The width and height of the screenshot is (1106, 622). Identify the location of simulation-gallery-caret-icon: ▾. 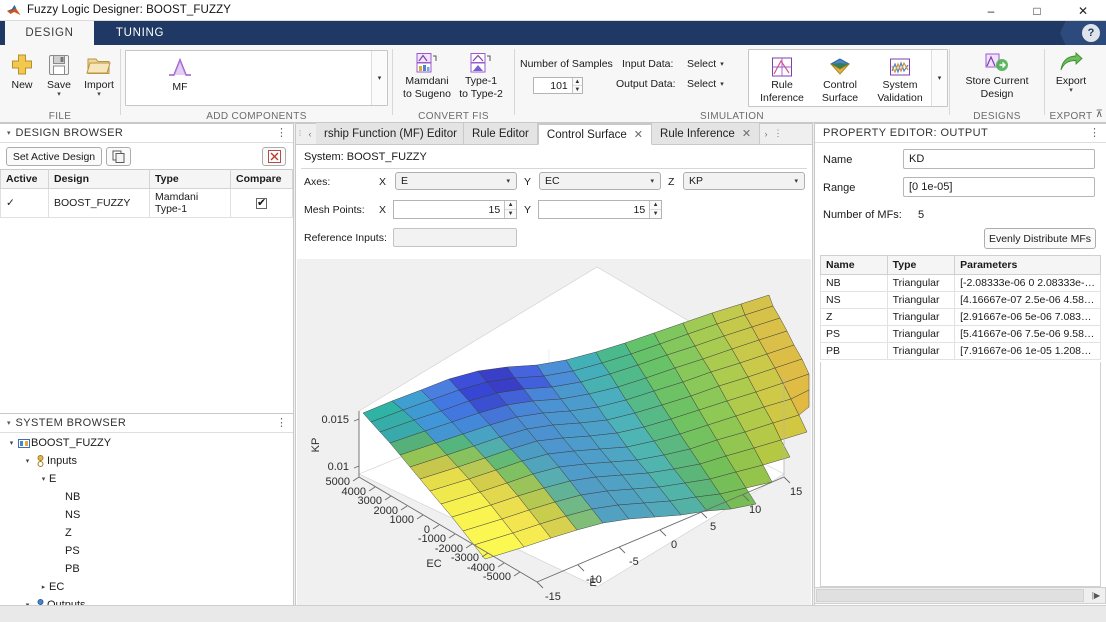
(939, 78).